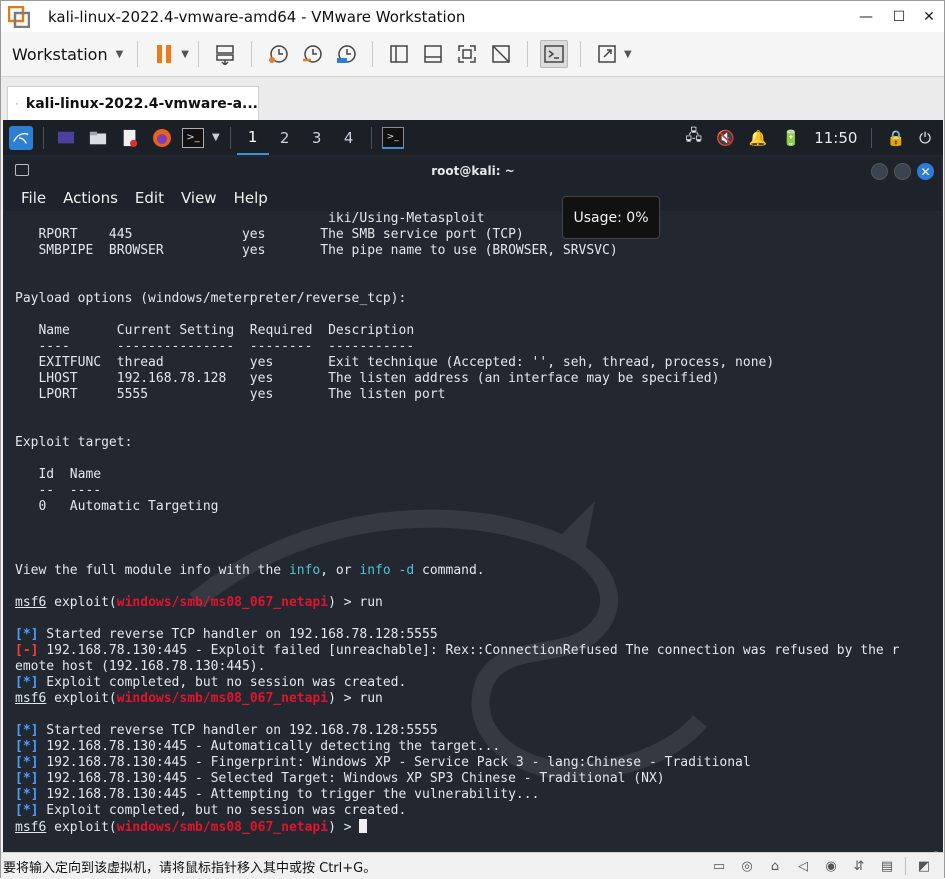  Describe the element at coordinates (473, 198) in the screenshot. I see `terminal-menu-bar: File Actions Edit View Help` at that location.